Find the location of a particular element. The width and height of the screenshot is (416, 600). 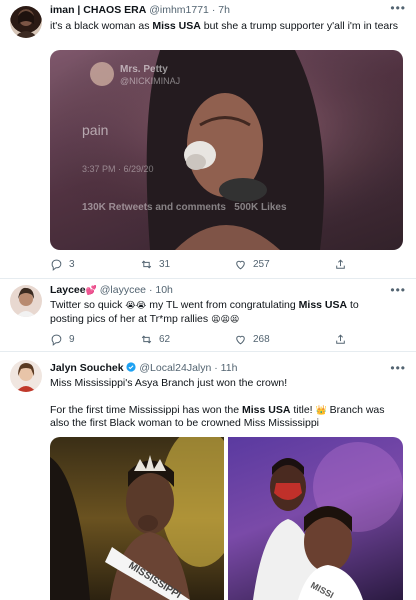

text-segment: to is located at coordinates (353, 305).